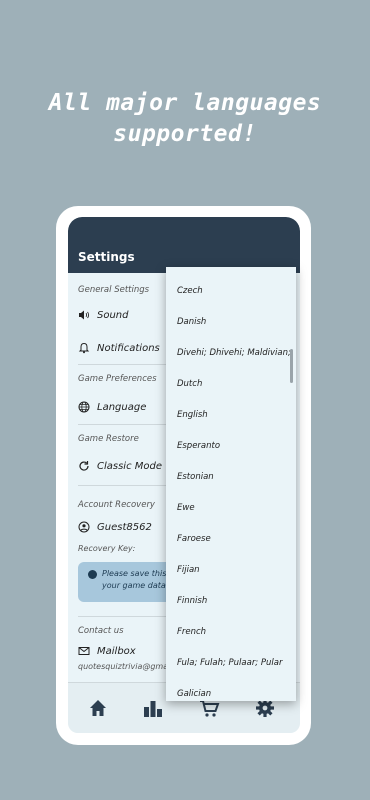 This screenshot has height=800, width=370. I want to click on sound-label: Sound, so click(113, 315).